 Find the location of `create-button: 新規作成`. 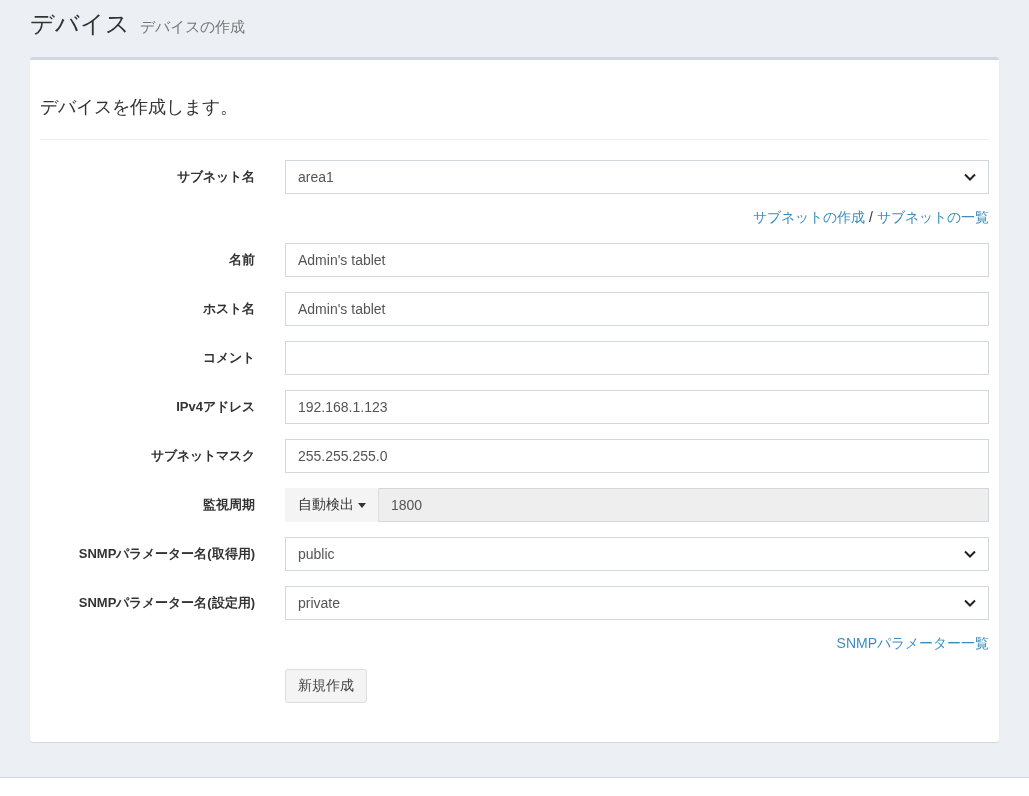

create-button: 新規作成 is located at coordinates (326, 686).